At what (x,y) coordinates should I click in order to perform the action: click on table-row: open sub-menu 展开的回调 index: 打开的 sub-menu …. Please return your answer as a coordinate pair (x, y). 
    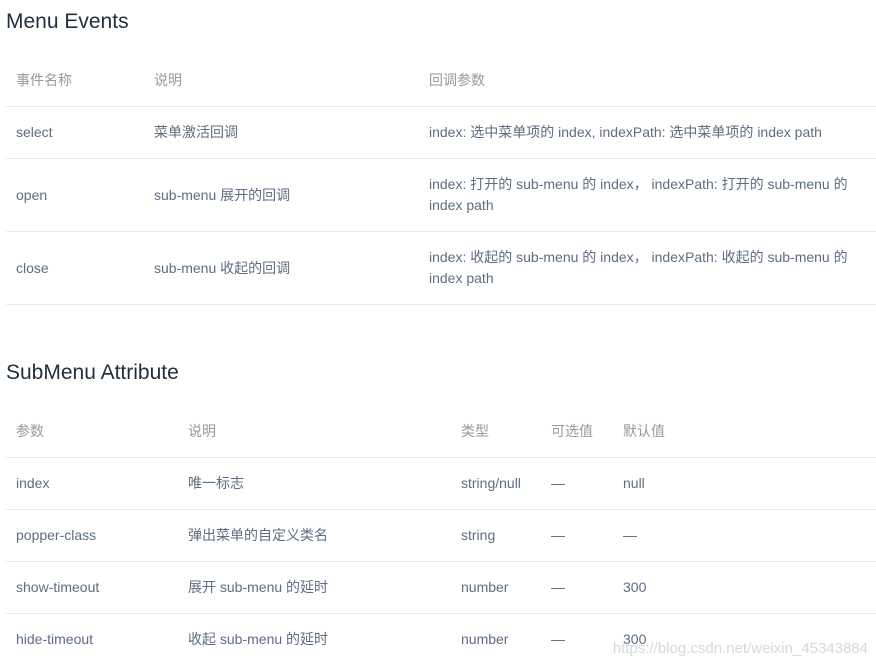
    Looking at the image, I should click on (441, 195).